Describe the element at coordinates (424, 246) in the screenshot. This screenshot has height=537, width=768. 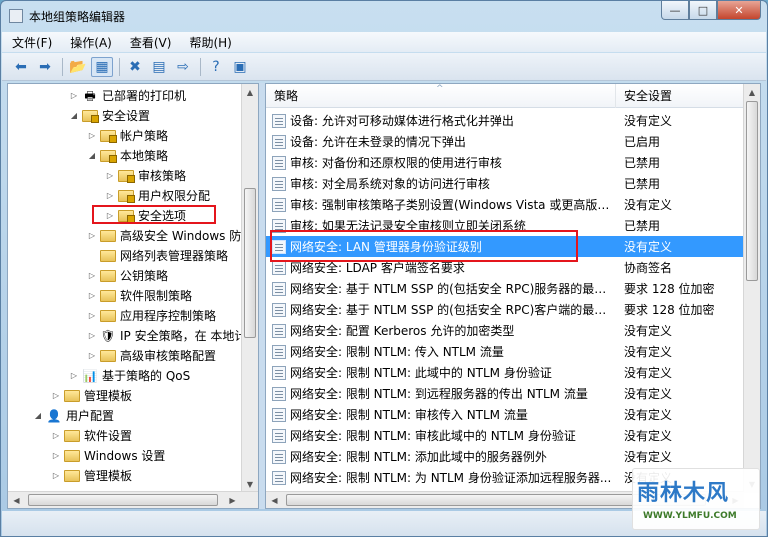
I see `highlight-box-list` at that location.